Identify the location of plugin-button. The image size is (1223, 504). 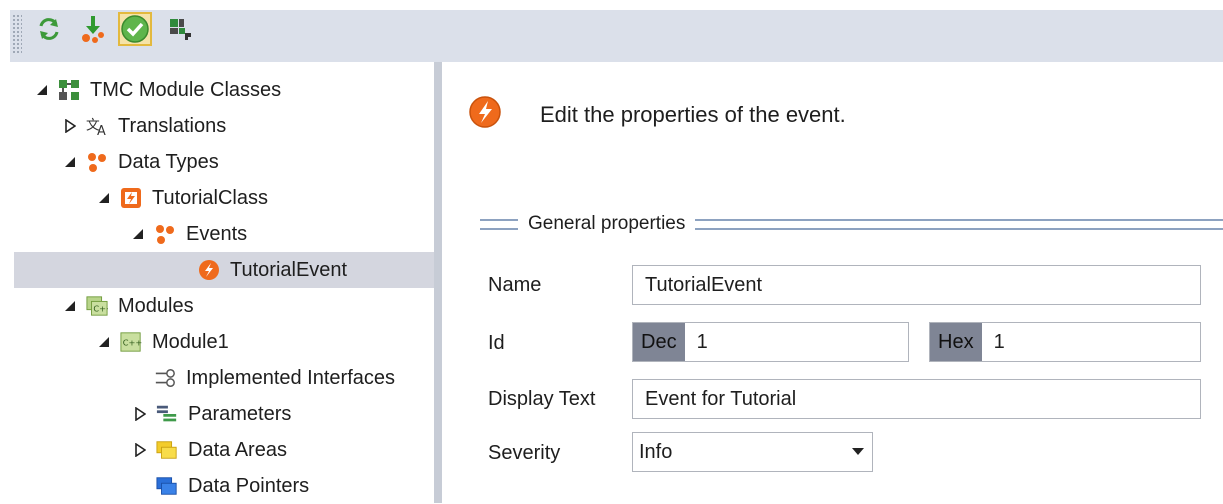
(181, 29).